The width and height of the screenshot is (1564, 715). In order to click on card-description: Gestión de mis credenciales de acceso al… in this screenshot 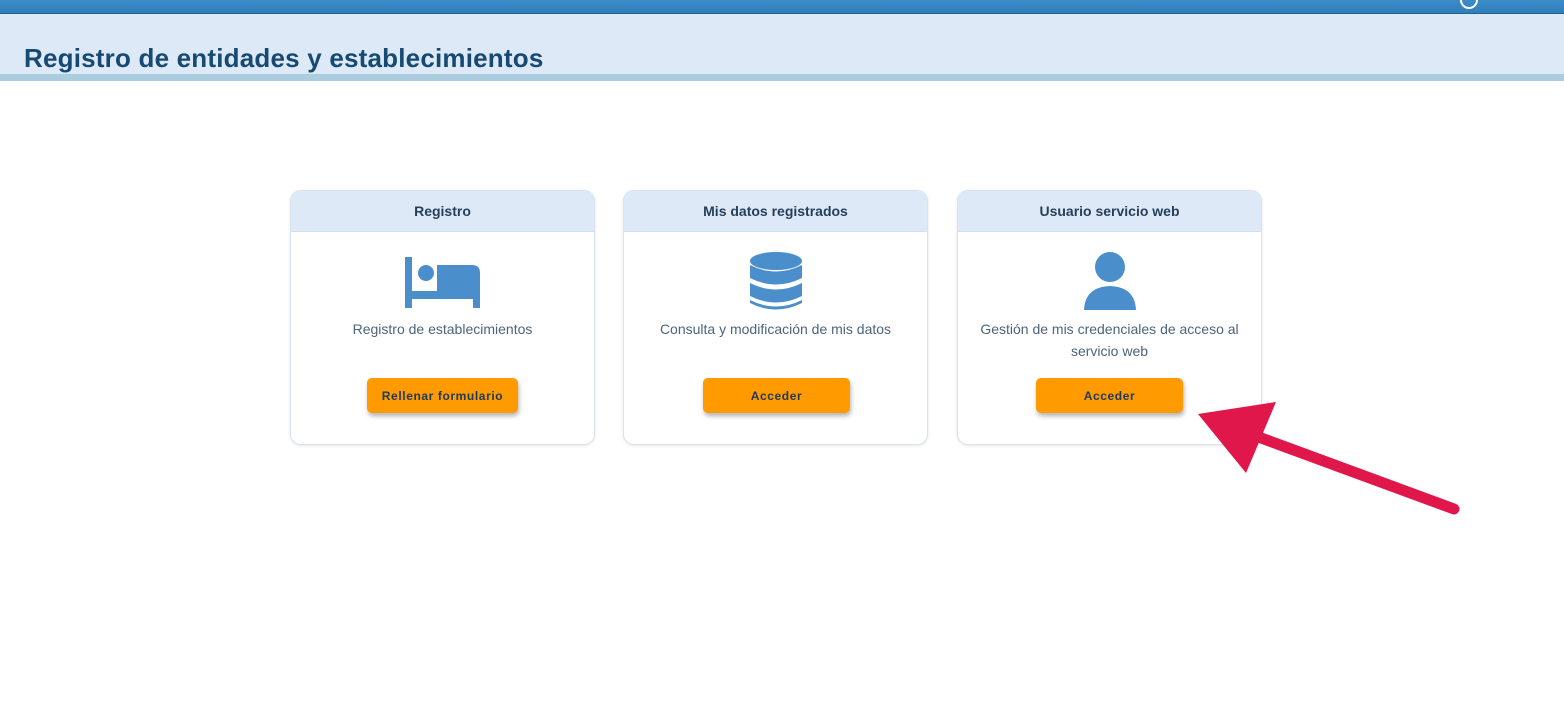, I will do `click(1109, 340)`.